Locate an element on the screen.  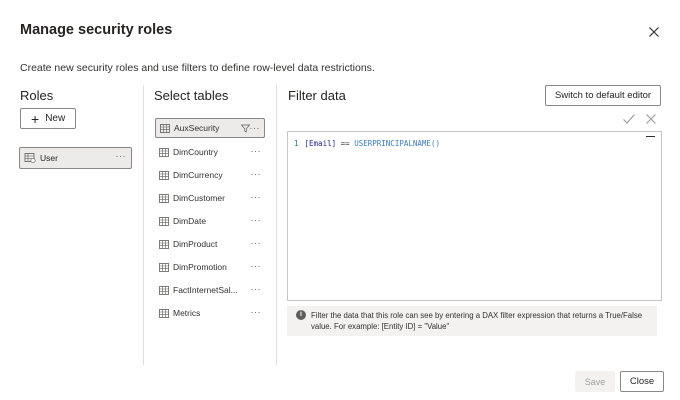
table-item-metrics: Metrics ··· is located at coordinates (210, 313).